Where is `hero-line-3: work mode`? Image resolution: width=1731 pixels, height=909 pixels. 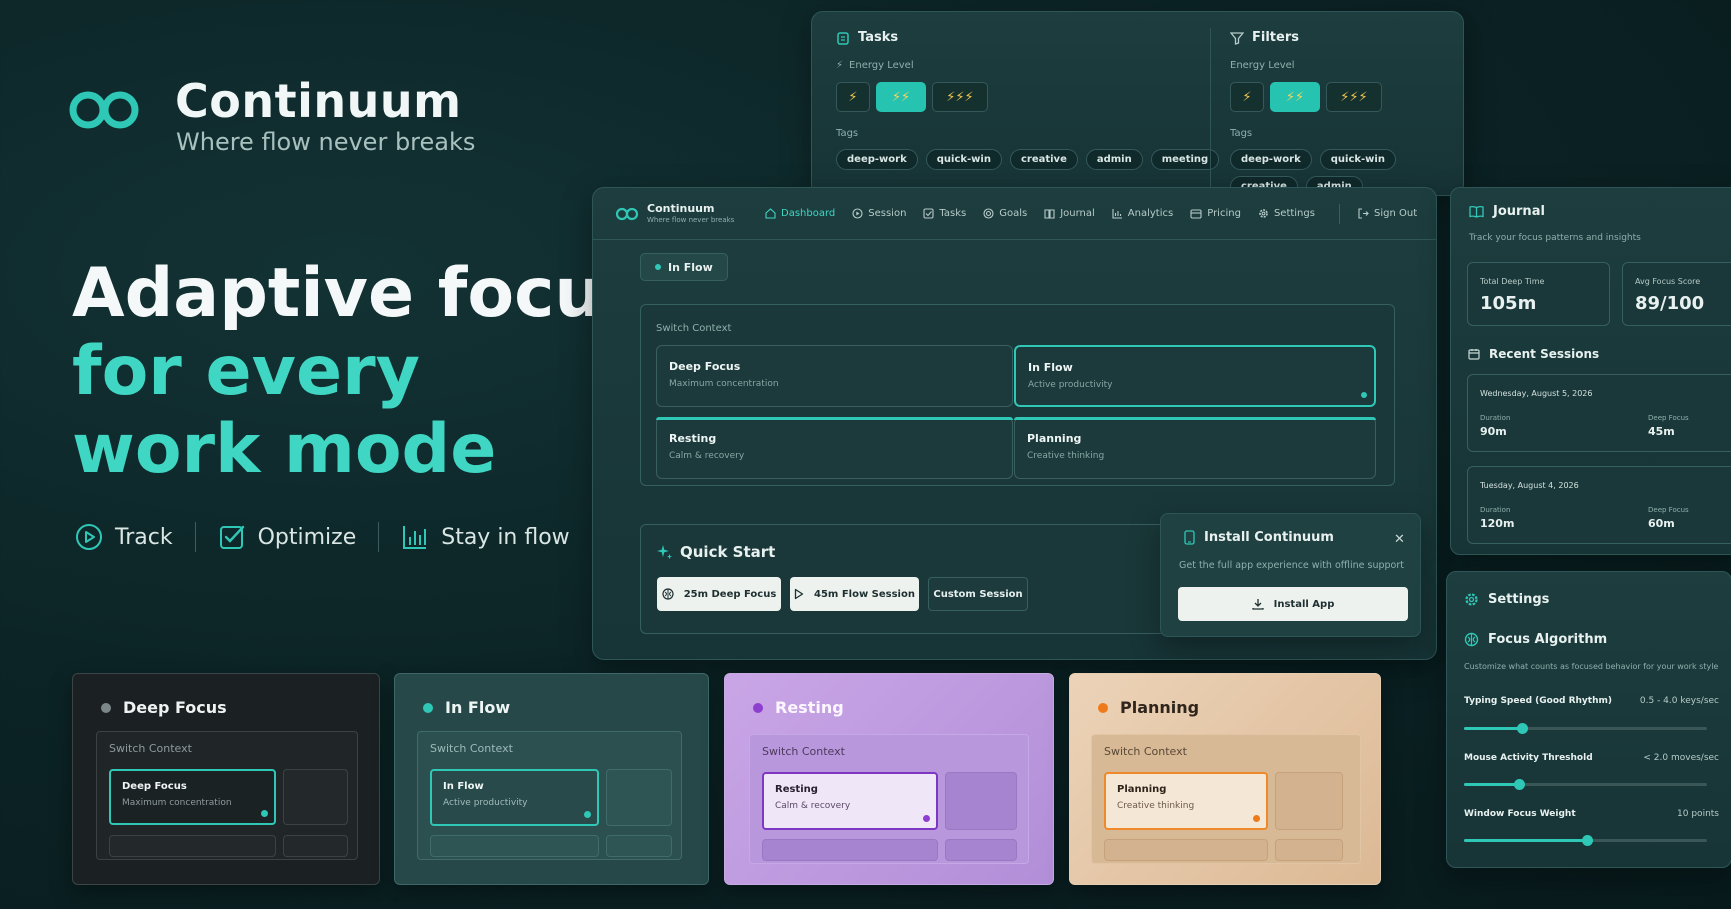 hero-line-3: work mode is located at coordinates (284, 449).